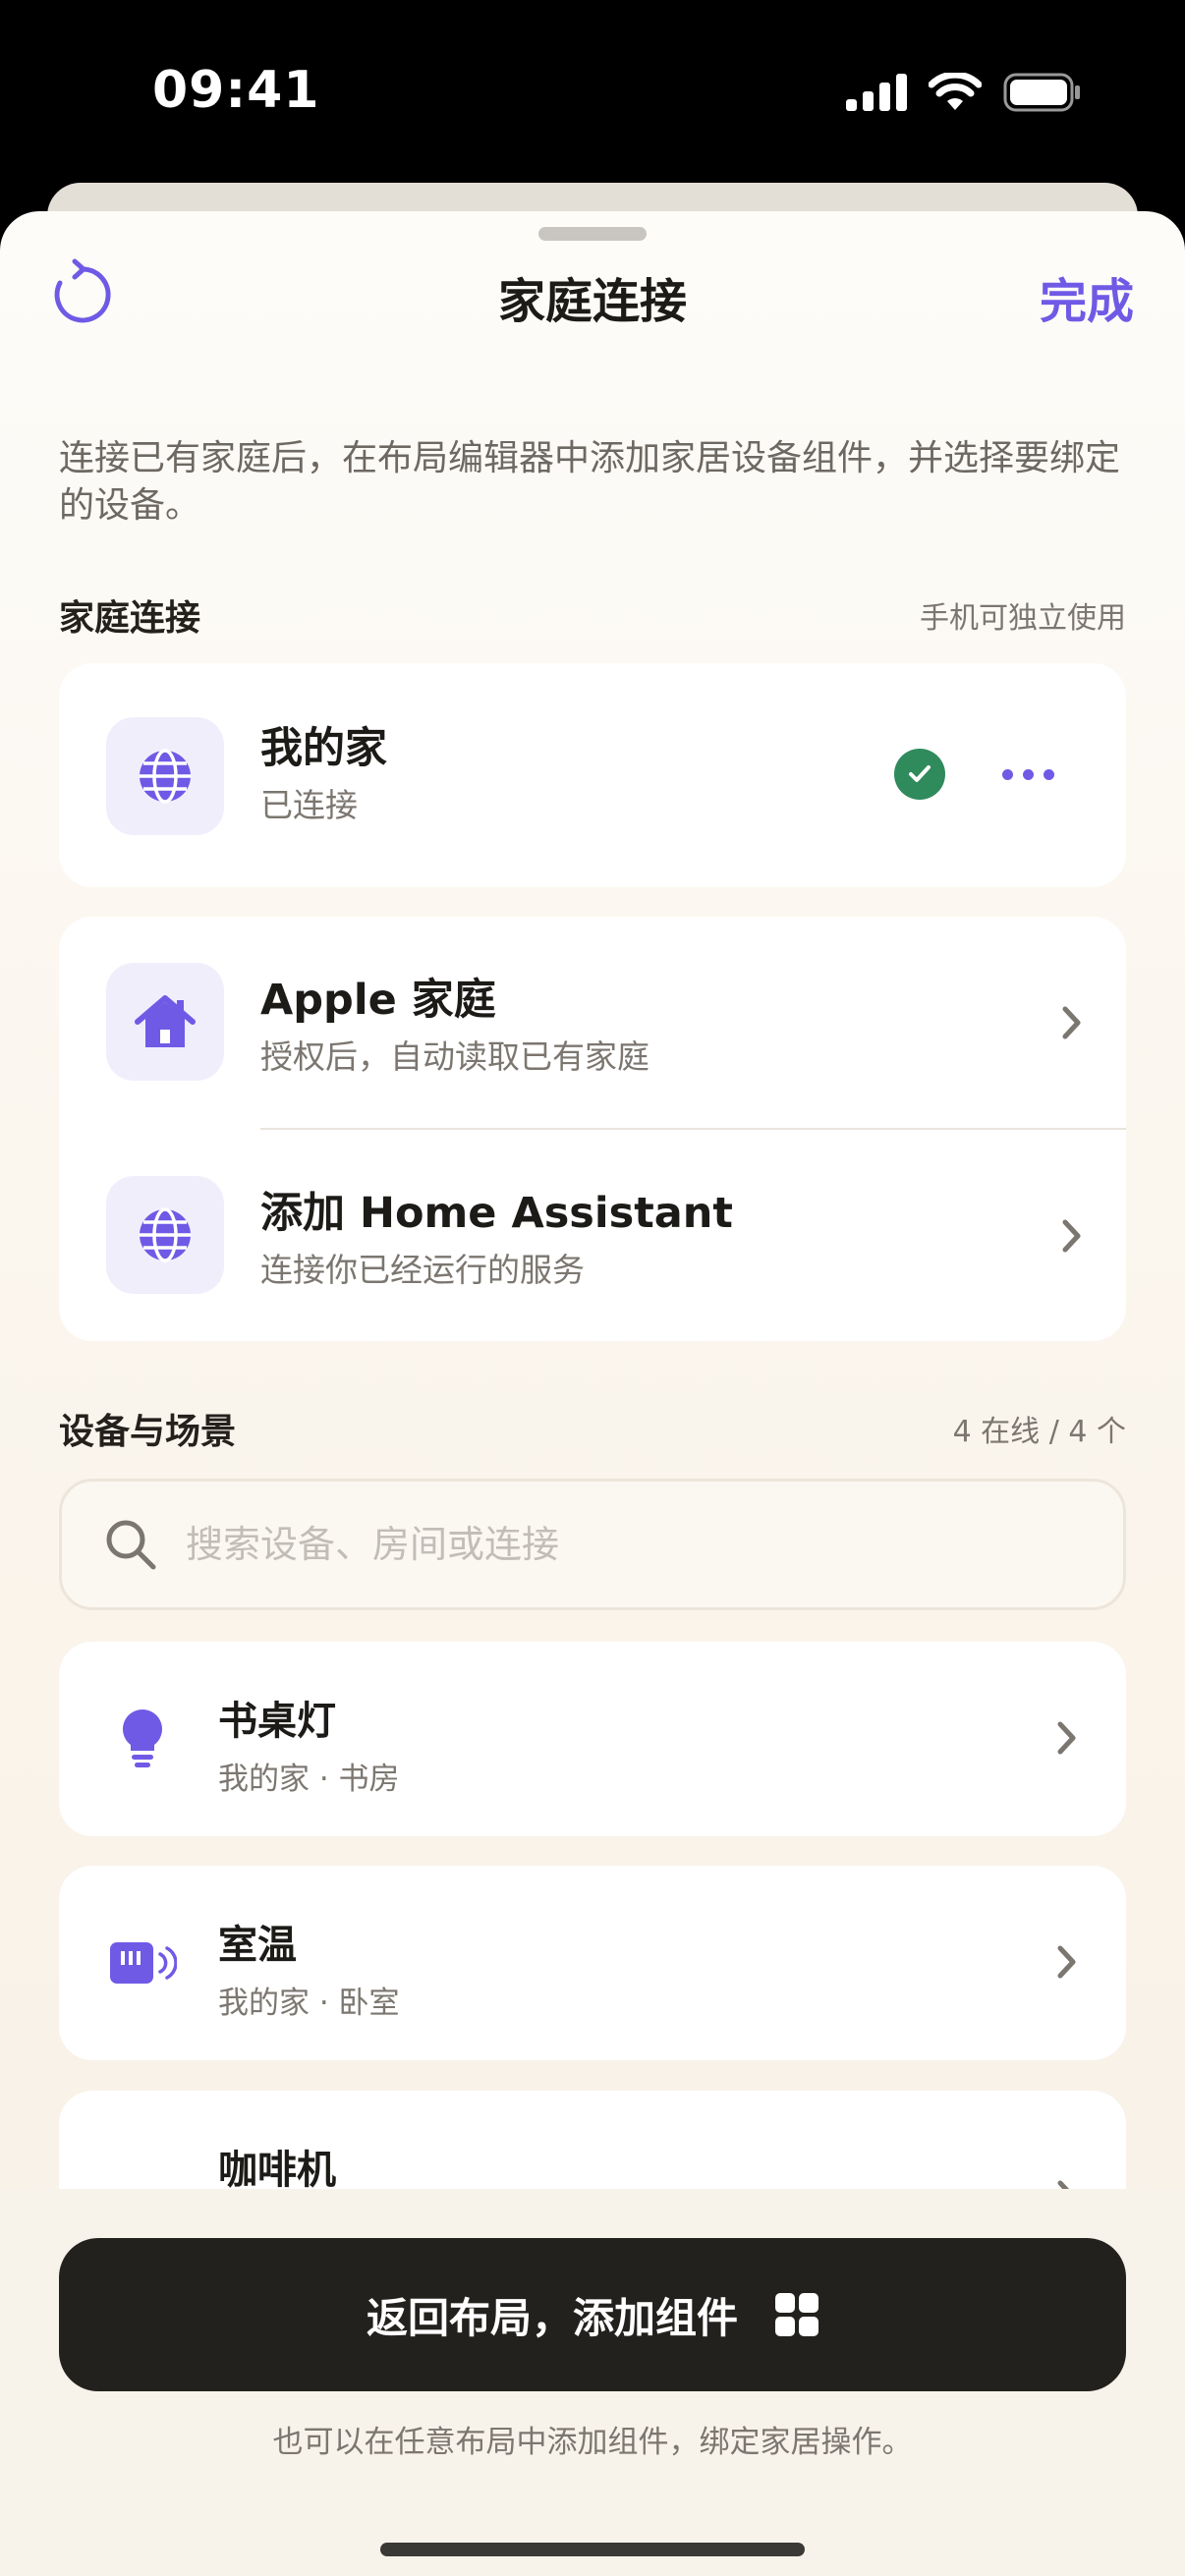 This screenshot has height=2576, width=1185. What do you see at coordinates (618, 1544) in the screenshot?
I see `search-input` at bounding box center [618, 1544].